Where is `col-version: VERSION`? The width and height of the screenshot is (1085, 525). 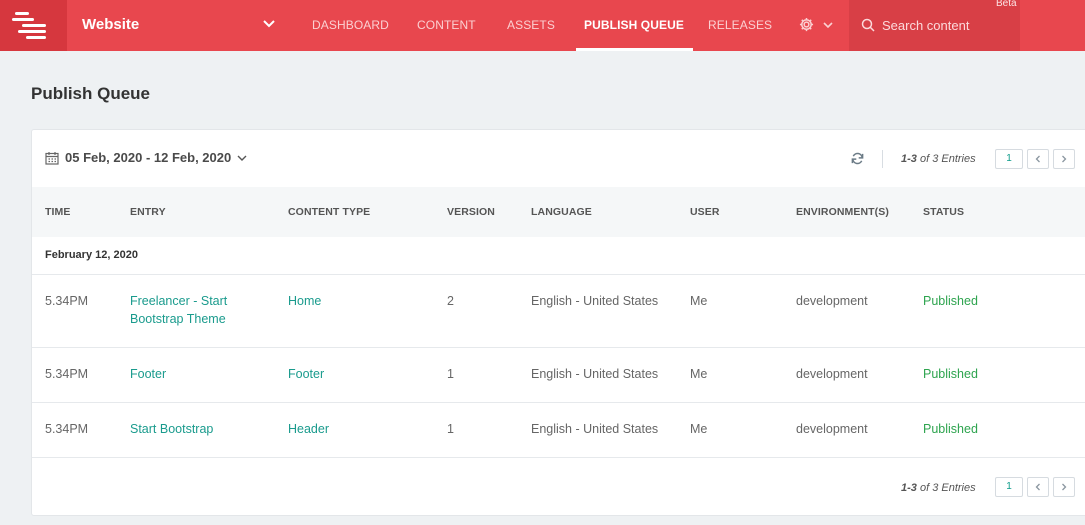 col-version: VERSION is located at coordinates (471, 212).